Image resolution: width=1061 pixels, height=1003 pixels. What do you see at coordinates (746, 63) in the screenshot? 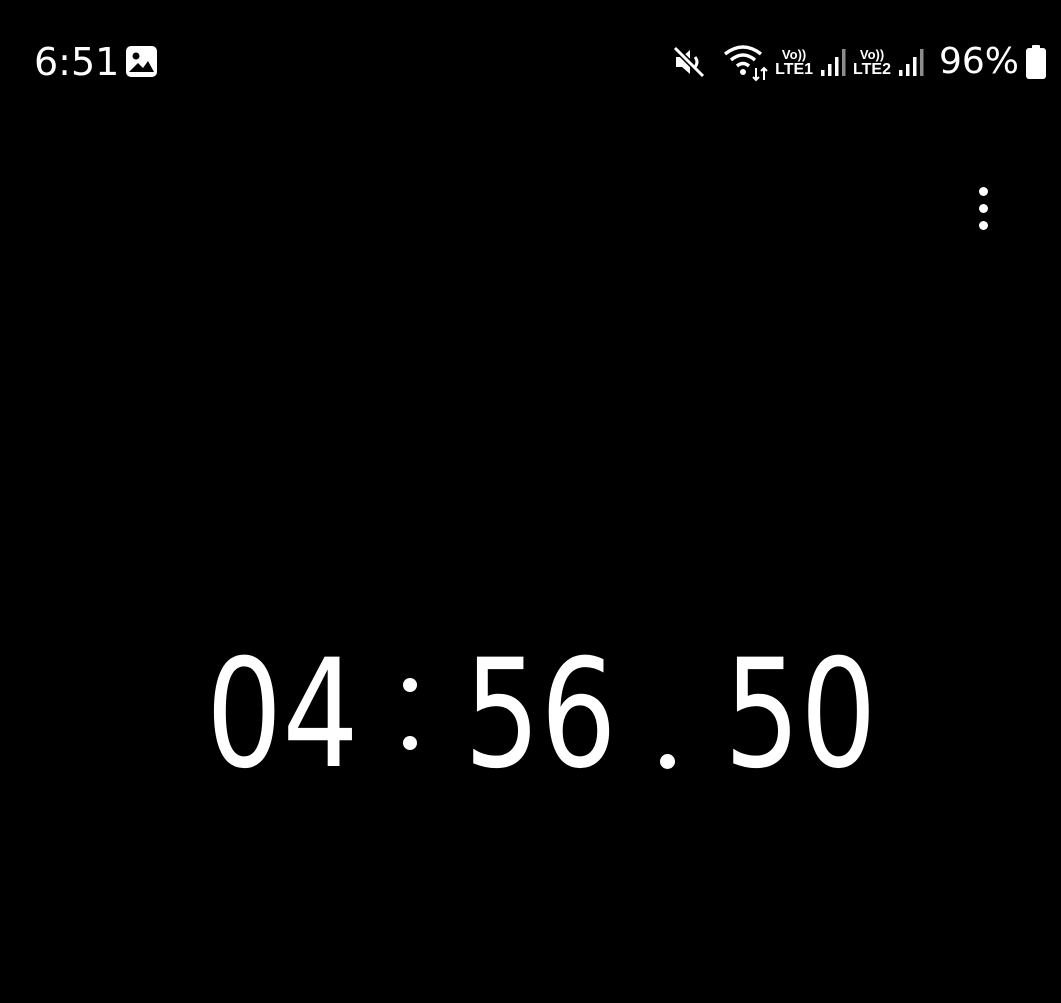
I see `wifi-icon` at bounding box center [746, 63].